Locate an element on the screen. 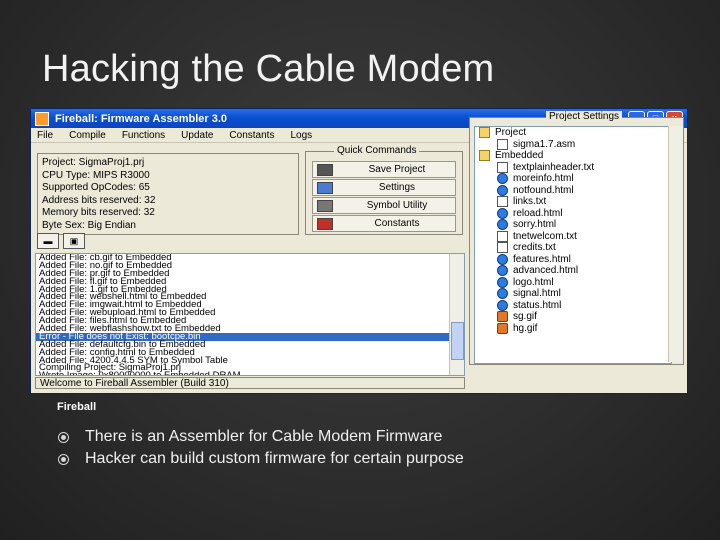 This screenshot has width=720, height=540. tree-item: sg.gif is located at coordinates (573, 317).